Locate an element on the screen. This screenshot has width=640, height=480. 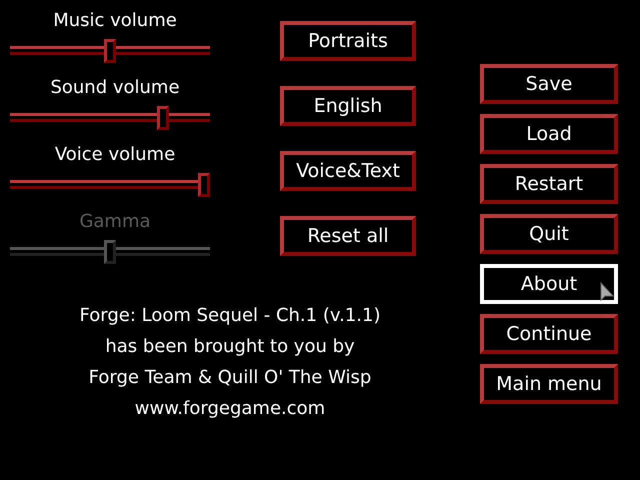
credits-line: Forge Team & Quill O' The Wisp is located at coordinates (230, 378).